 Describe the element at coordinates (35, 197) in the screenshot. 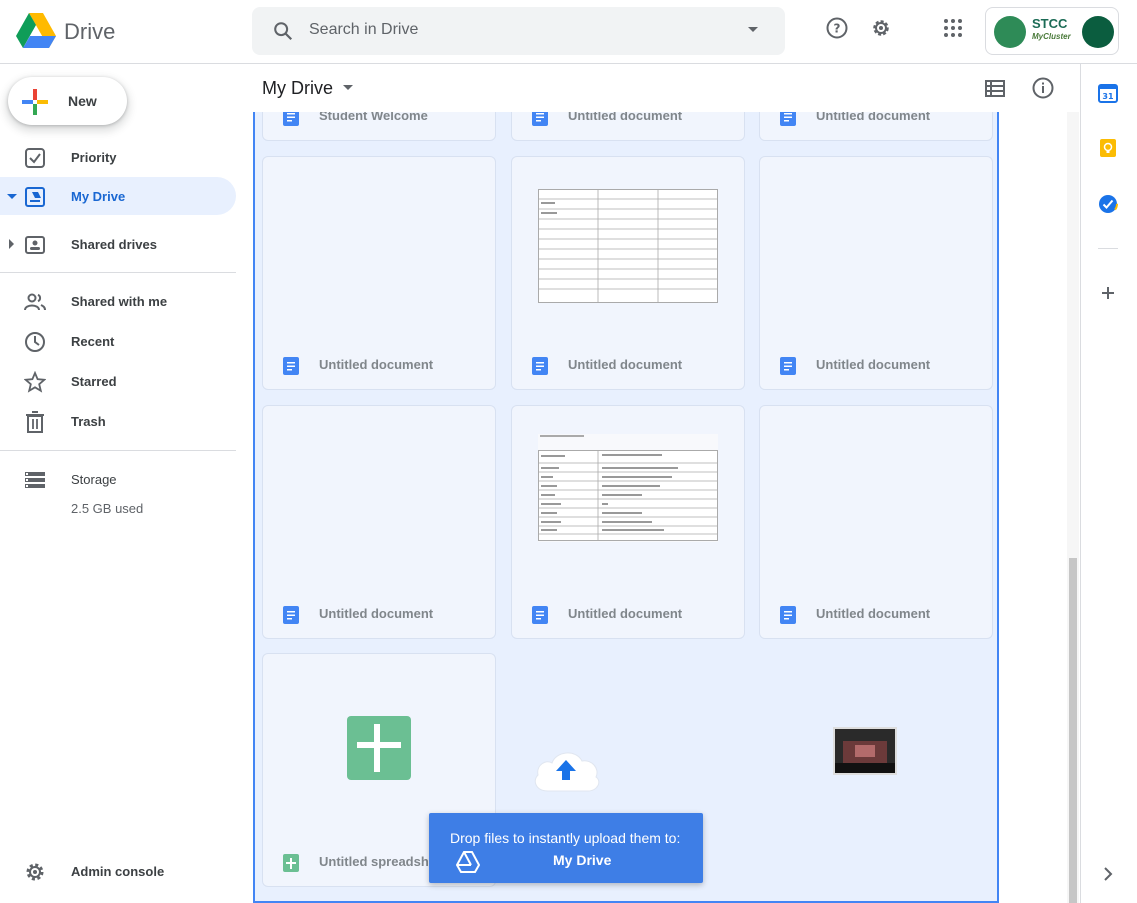

I see `my-drive-icon` at that location.